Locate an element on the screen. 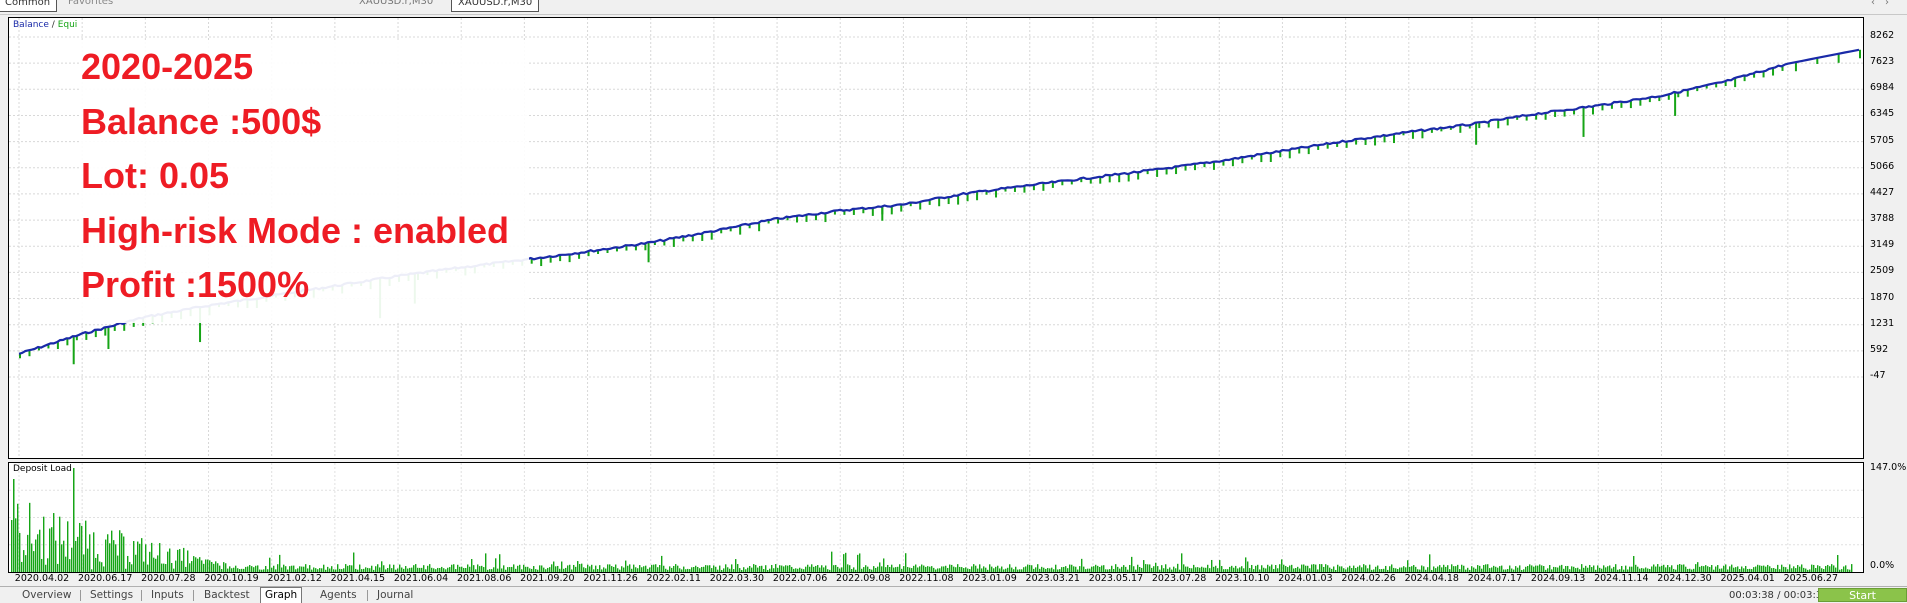 The image size is (1907, 603). x-tick-label: 2021.08.06 is located at coordinates (484, 578).